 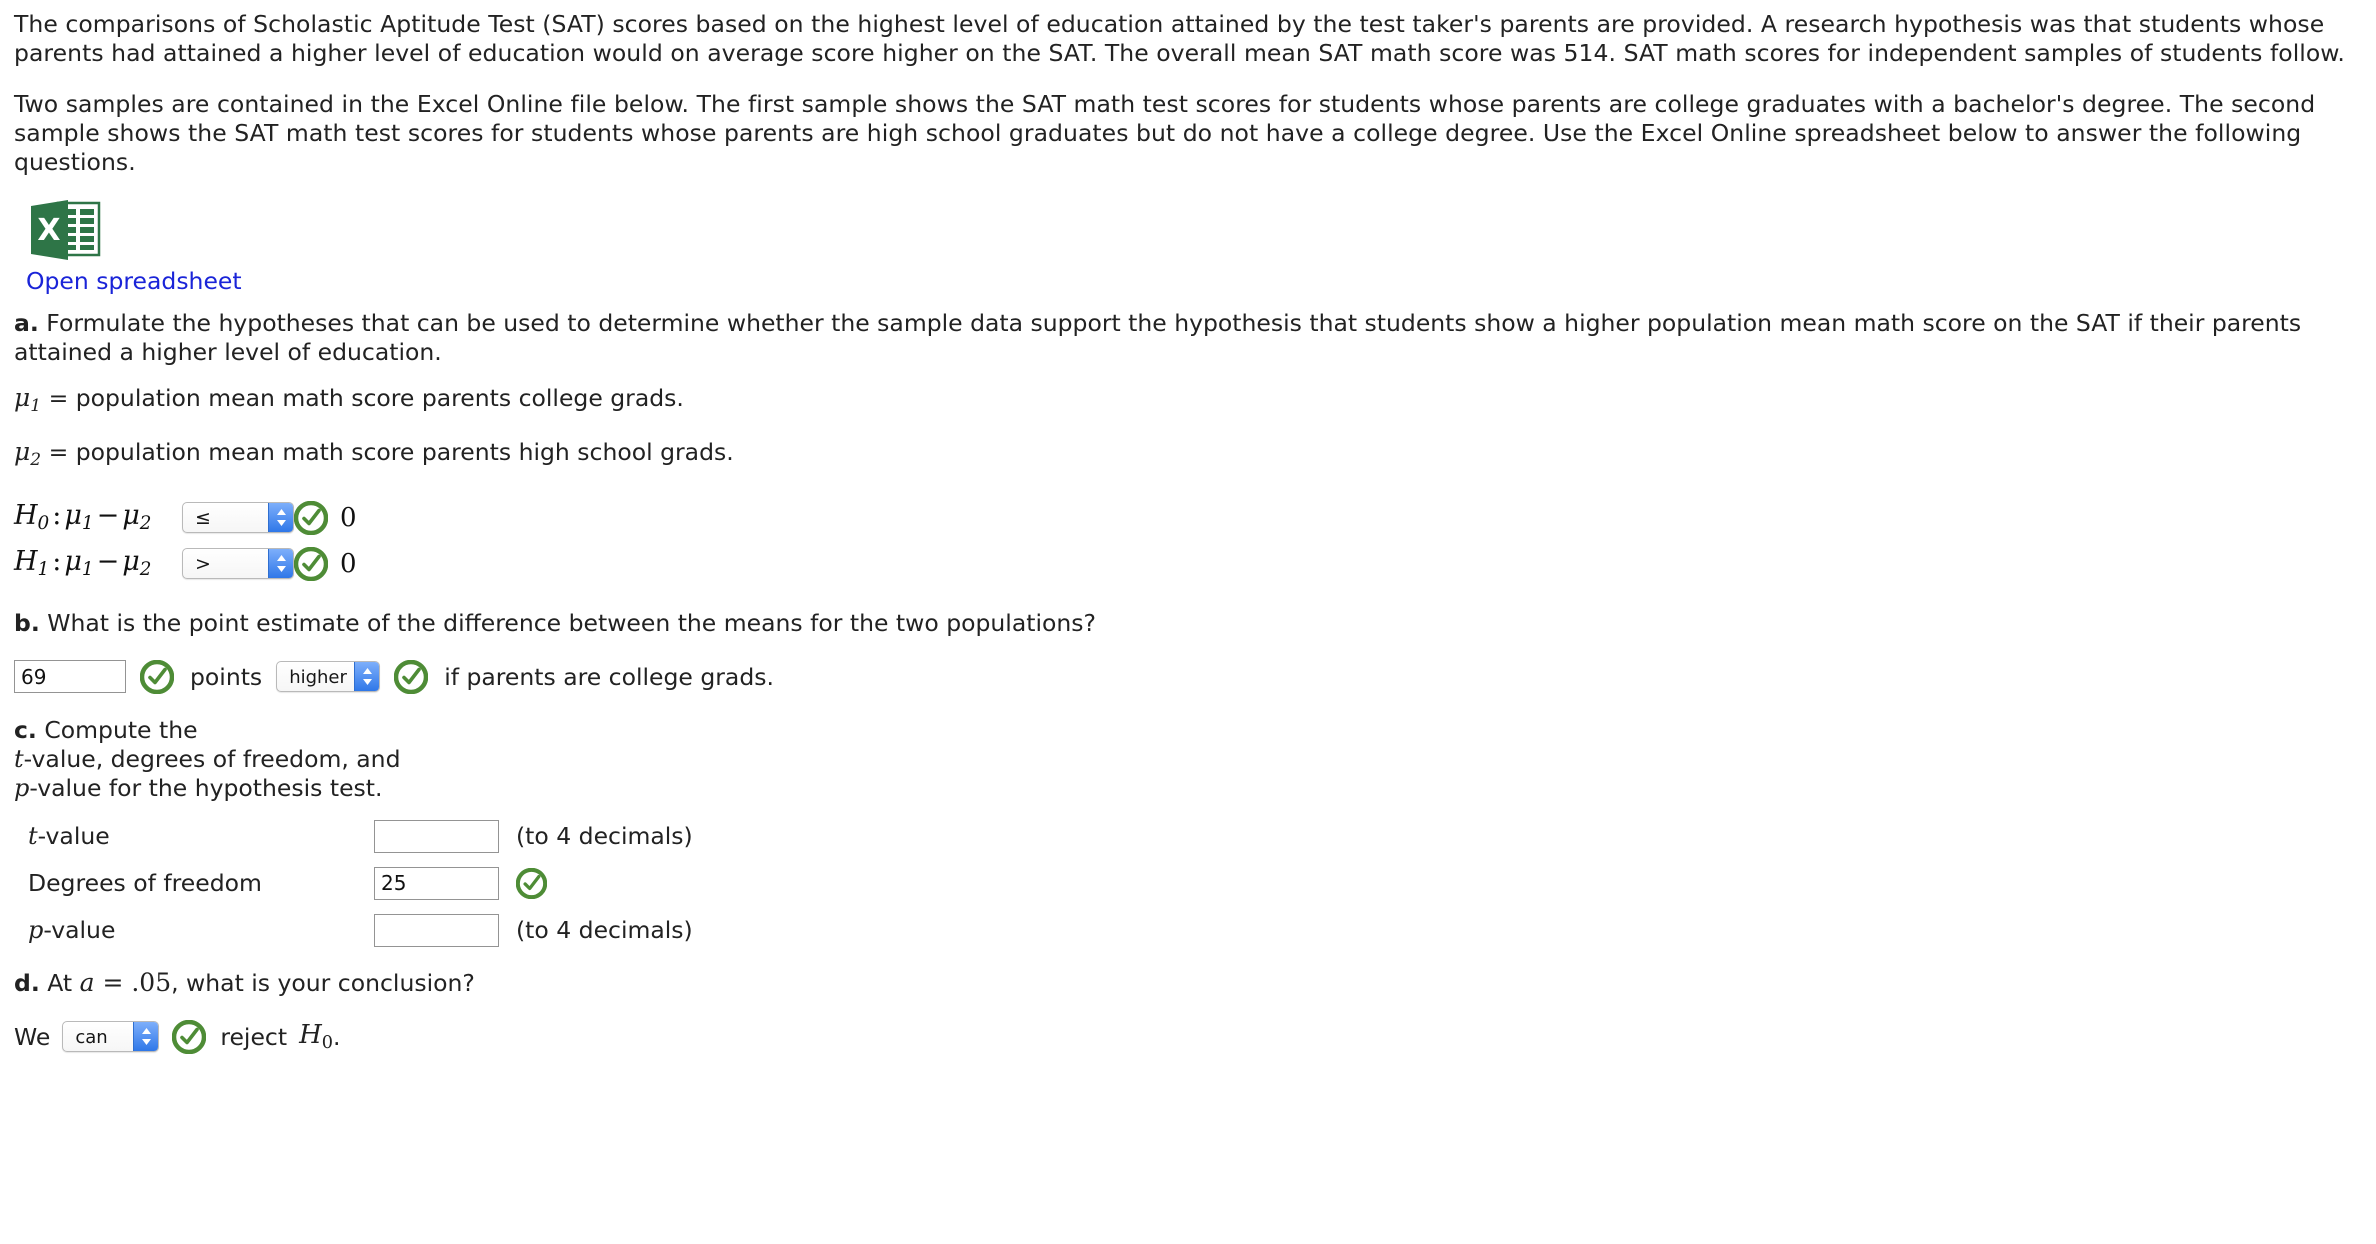 I want to click on part-a-marker: a., so click(x=26, y=323).